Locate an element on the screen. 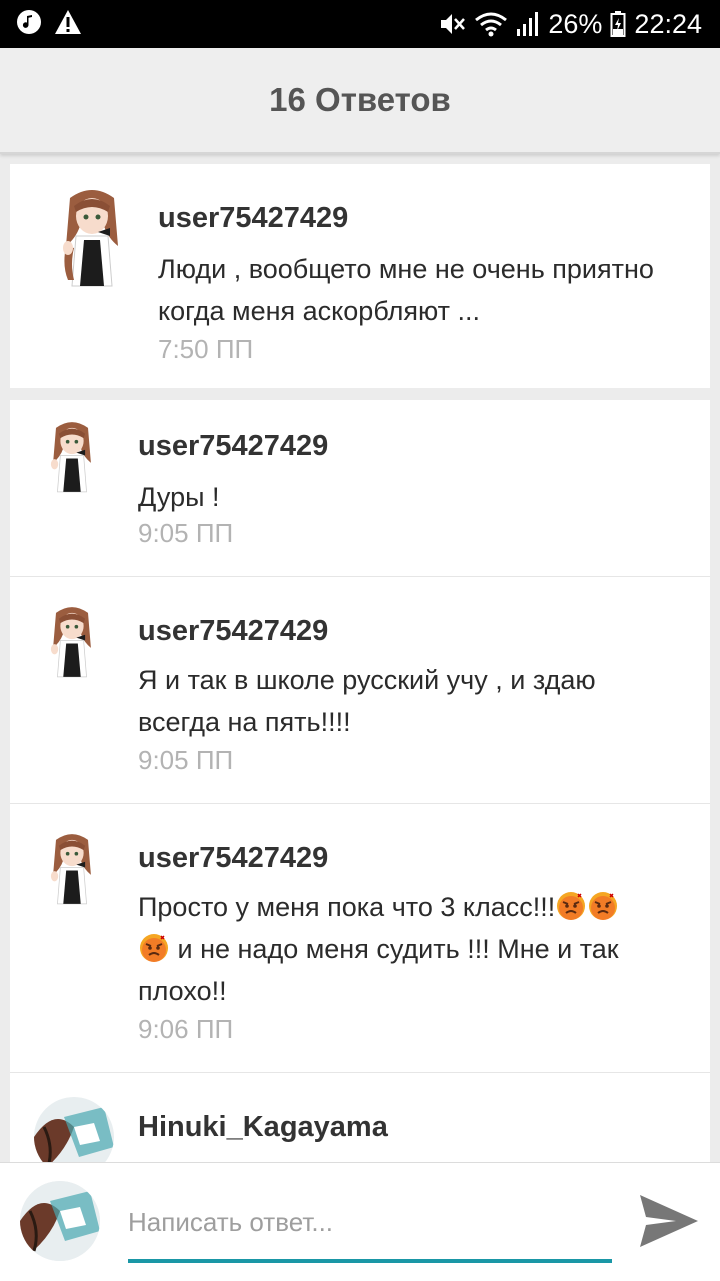  mute-icon is located at coordinates (452, 24).